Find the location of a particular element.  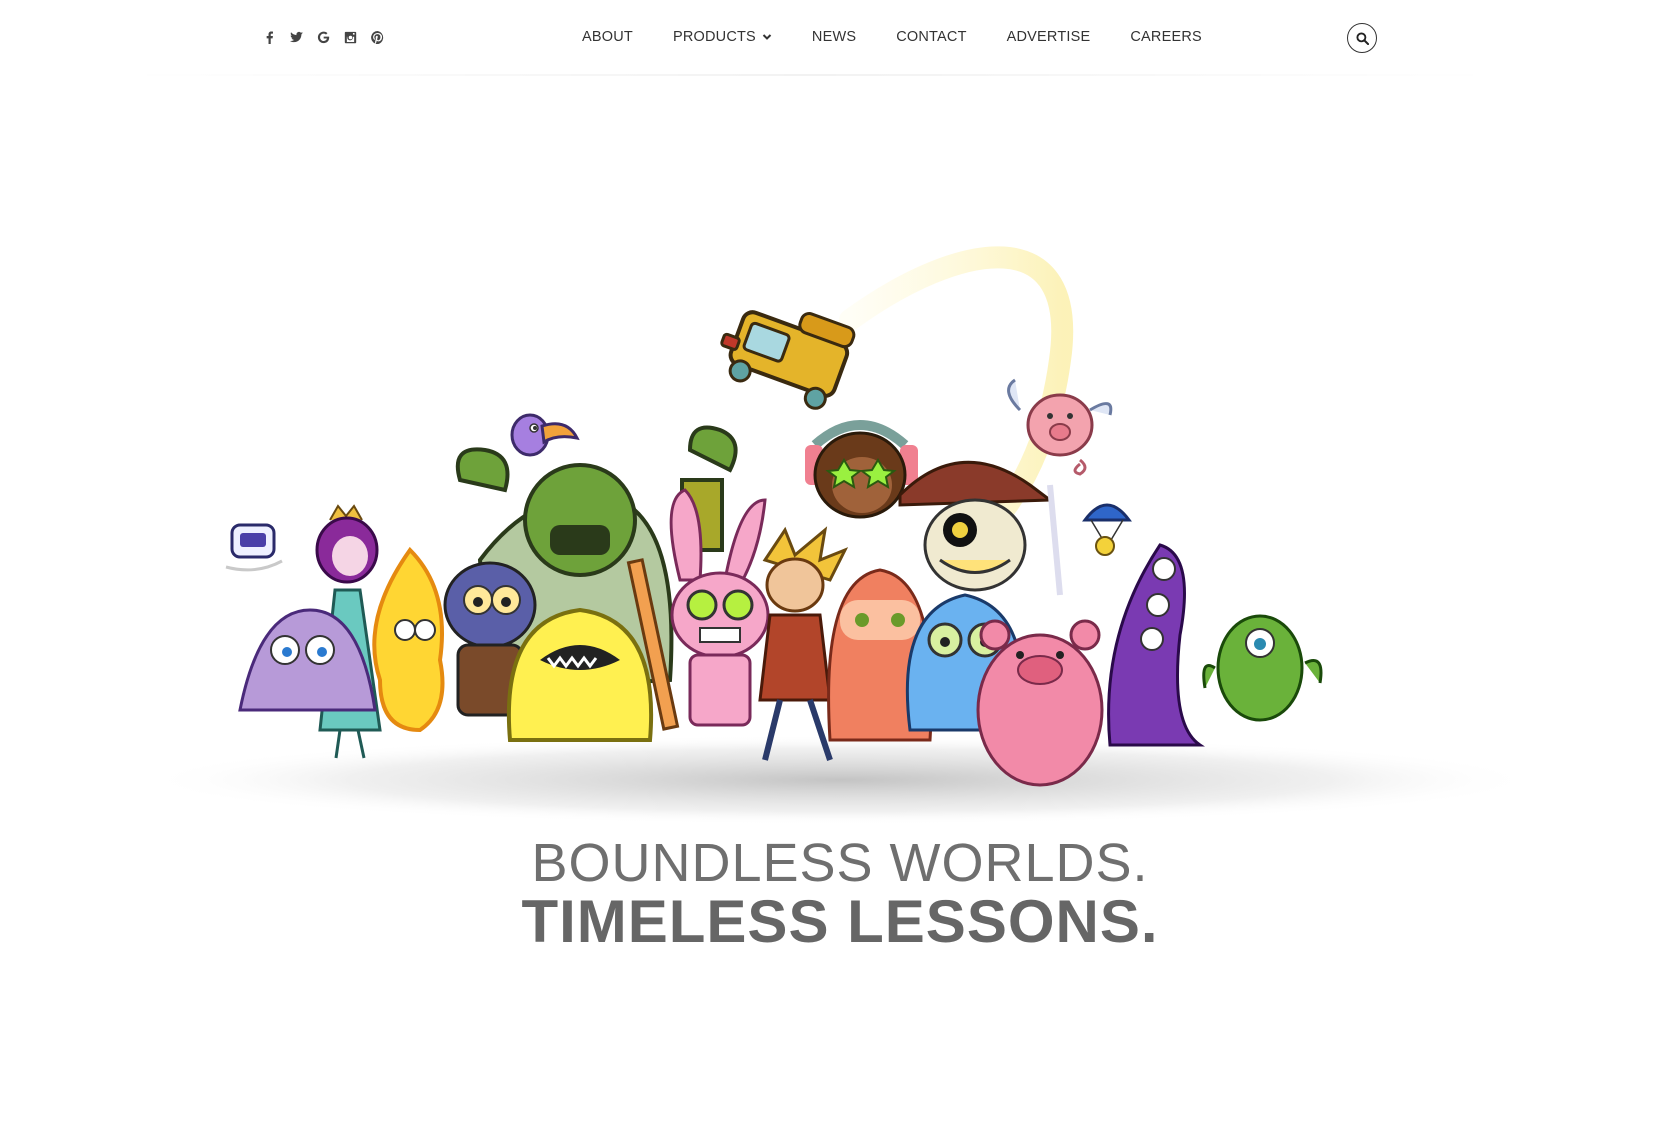

instagram-icon is located at coordinates (350, 37).